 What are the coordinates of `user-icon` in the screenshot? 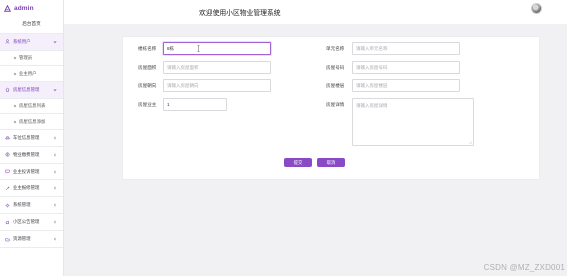 It's located at (7, 42).